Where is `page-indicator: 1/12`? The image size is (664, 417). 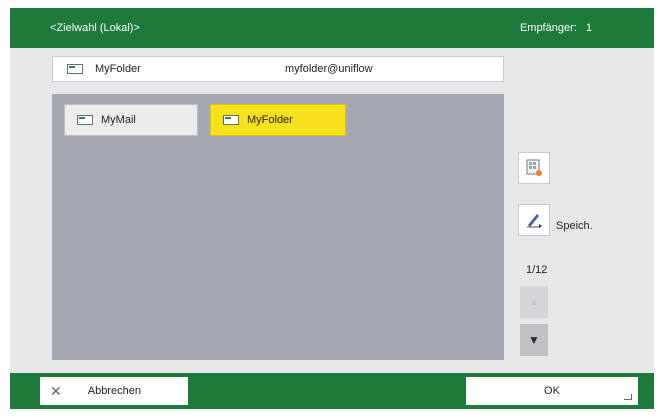 page-indicator: 1/12 is located at coordinates (537, 270).